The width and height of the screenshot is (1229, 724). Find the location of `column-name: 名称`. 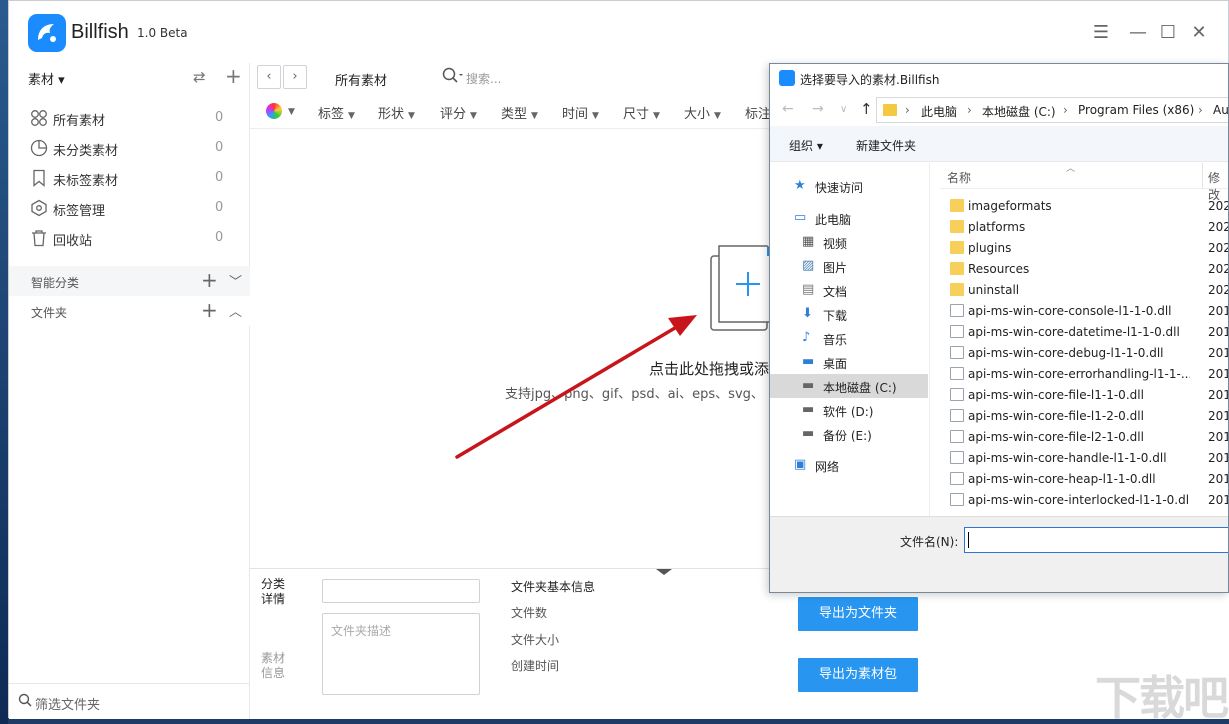

column-name: 名称 is located at coordinates (959, 177).